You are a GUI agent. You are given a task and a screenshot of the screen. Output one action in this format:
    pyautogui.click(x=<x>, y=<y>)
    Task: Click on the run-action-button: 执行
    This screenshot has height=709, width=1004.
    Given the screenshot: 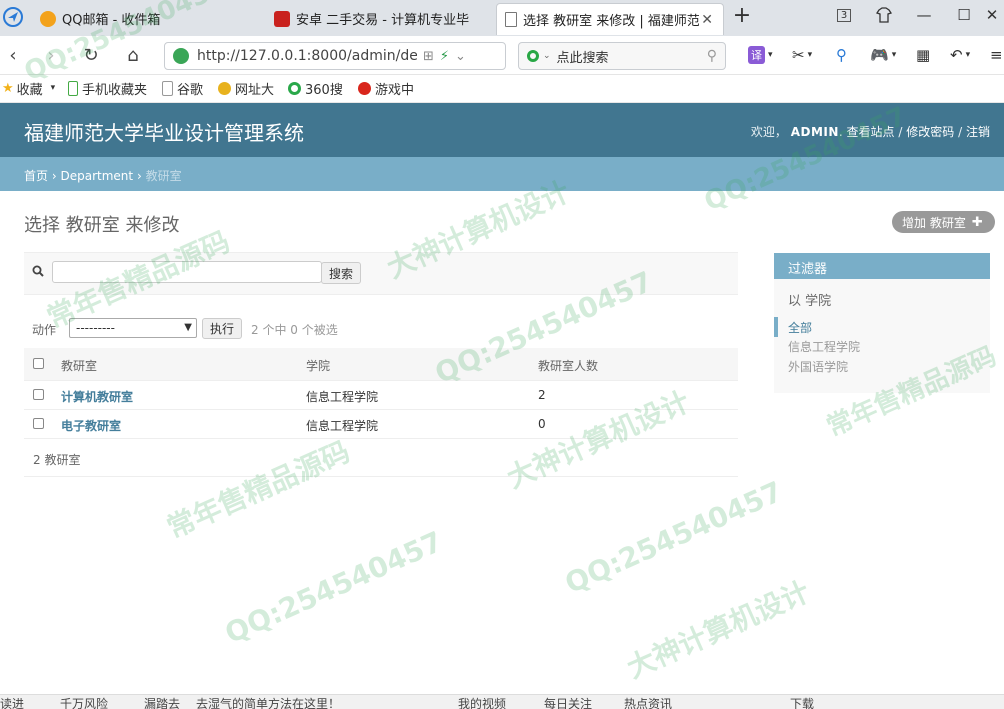 What is the action you would take?
    pyautogui.click(x=222, y=328)
    